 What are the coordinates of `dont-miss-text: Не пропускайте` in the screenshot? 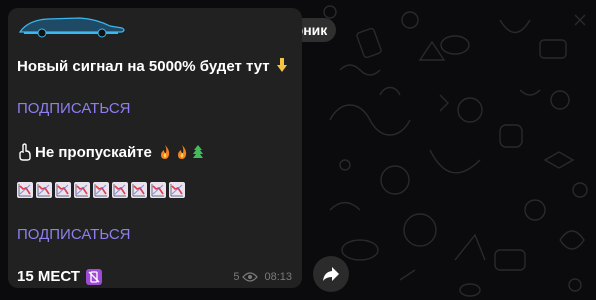 It's located at (93, 152).